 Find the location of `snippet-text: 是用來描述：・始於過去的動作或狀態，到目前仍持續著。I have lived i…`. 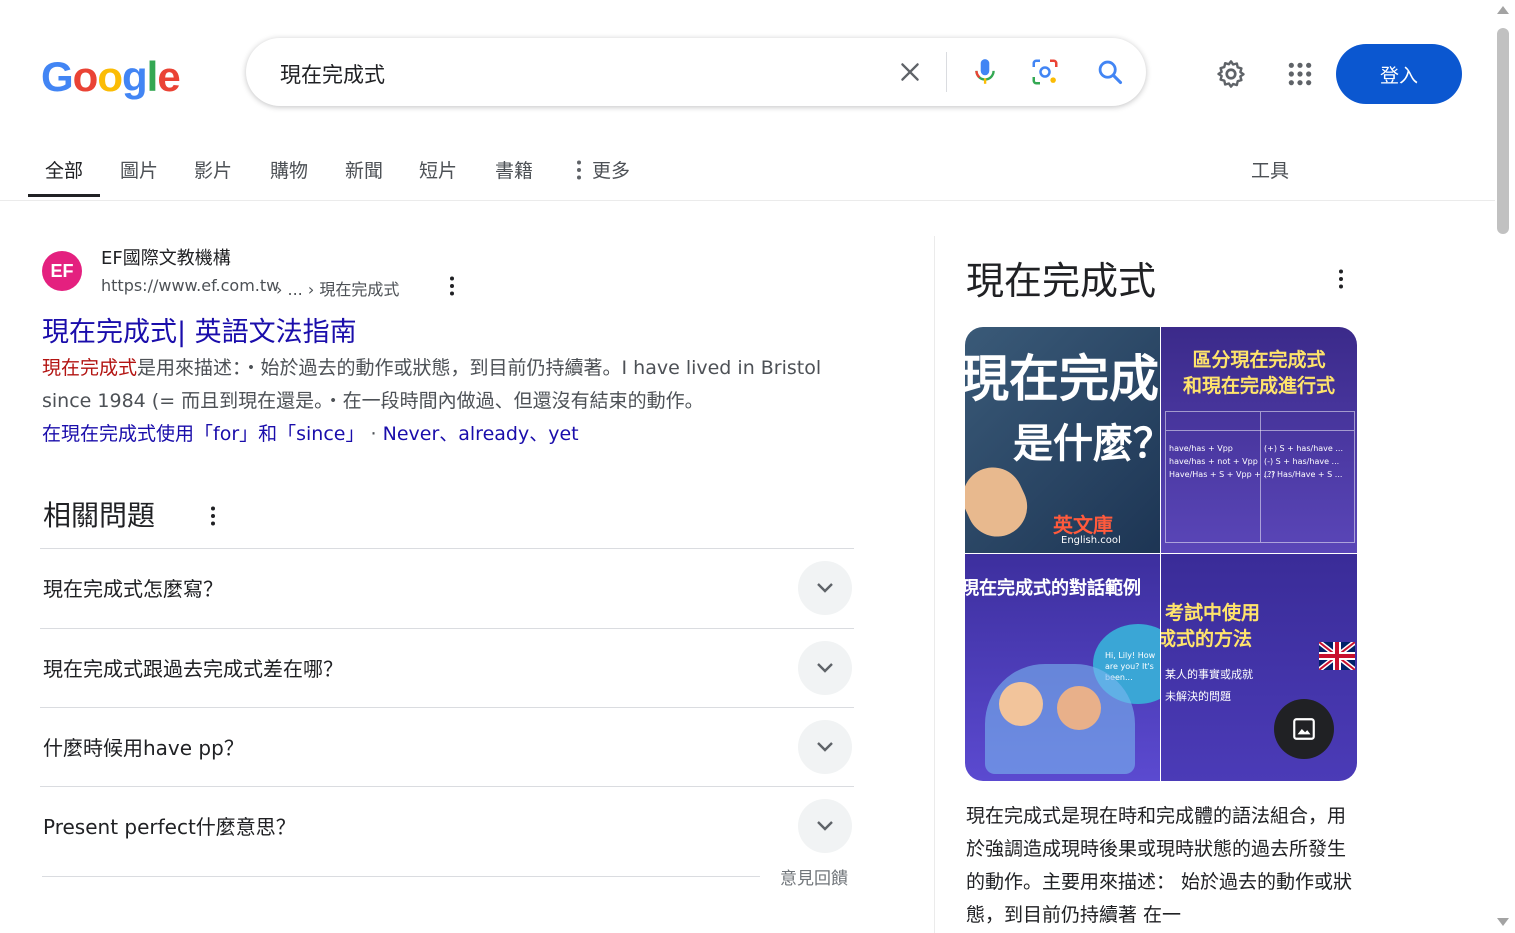

snippet-text: 是用來描述：・始於過去的動作或狀態，到目前仍持續著。I have lived i… is located at coordinates (432, 384).